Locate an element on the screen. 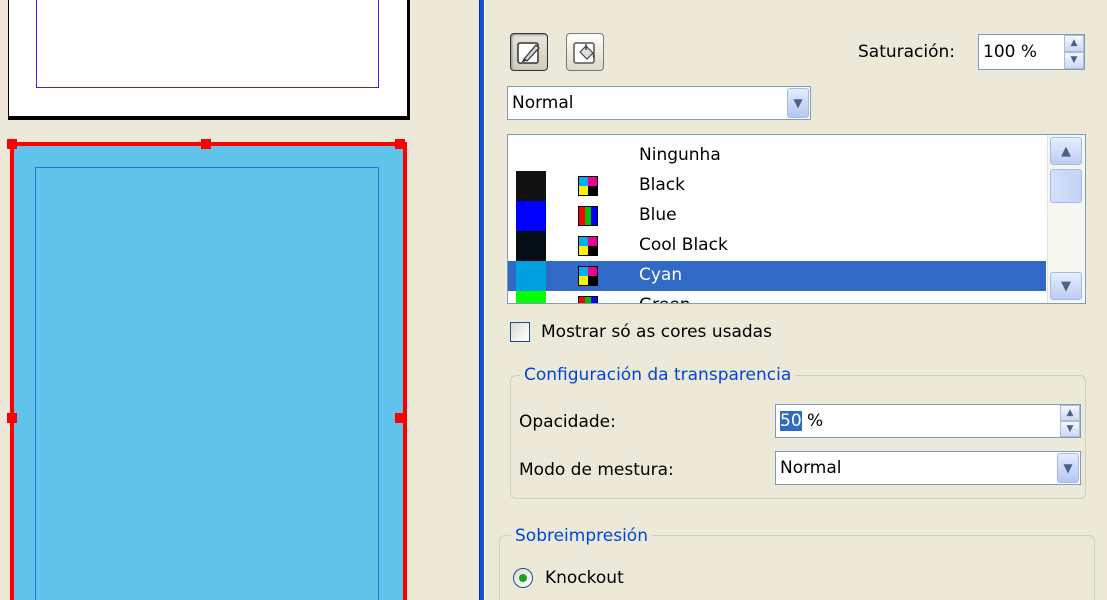  saturation-value: 100 % is located at coordinates (1021, 52).